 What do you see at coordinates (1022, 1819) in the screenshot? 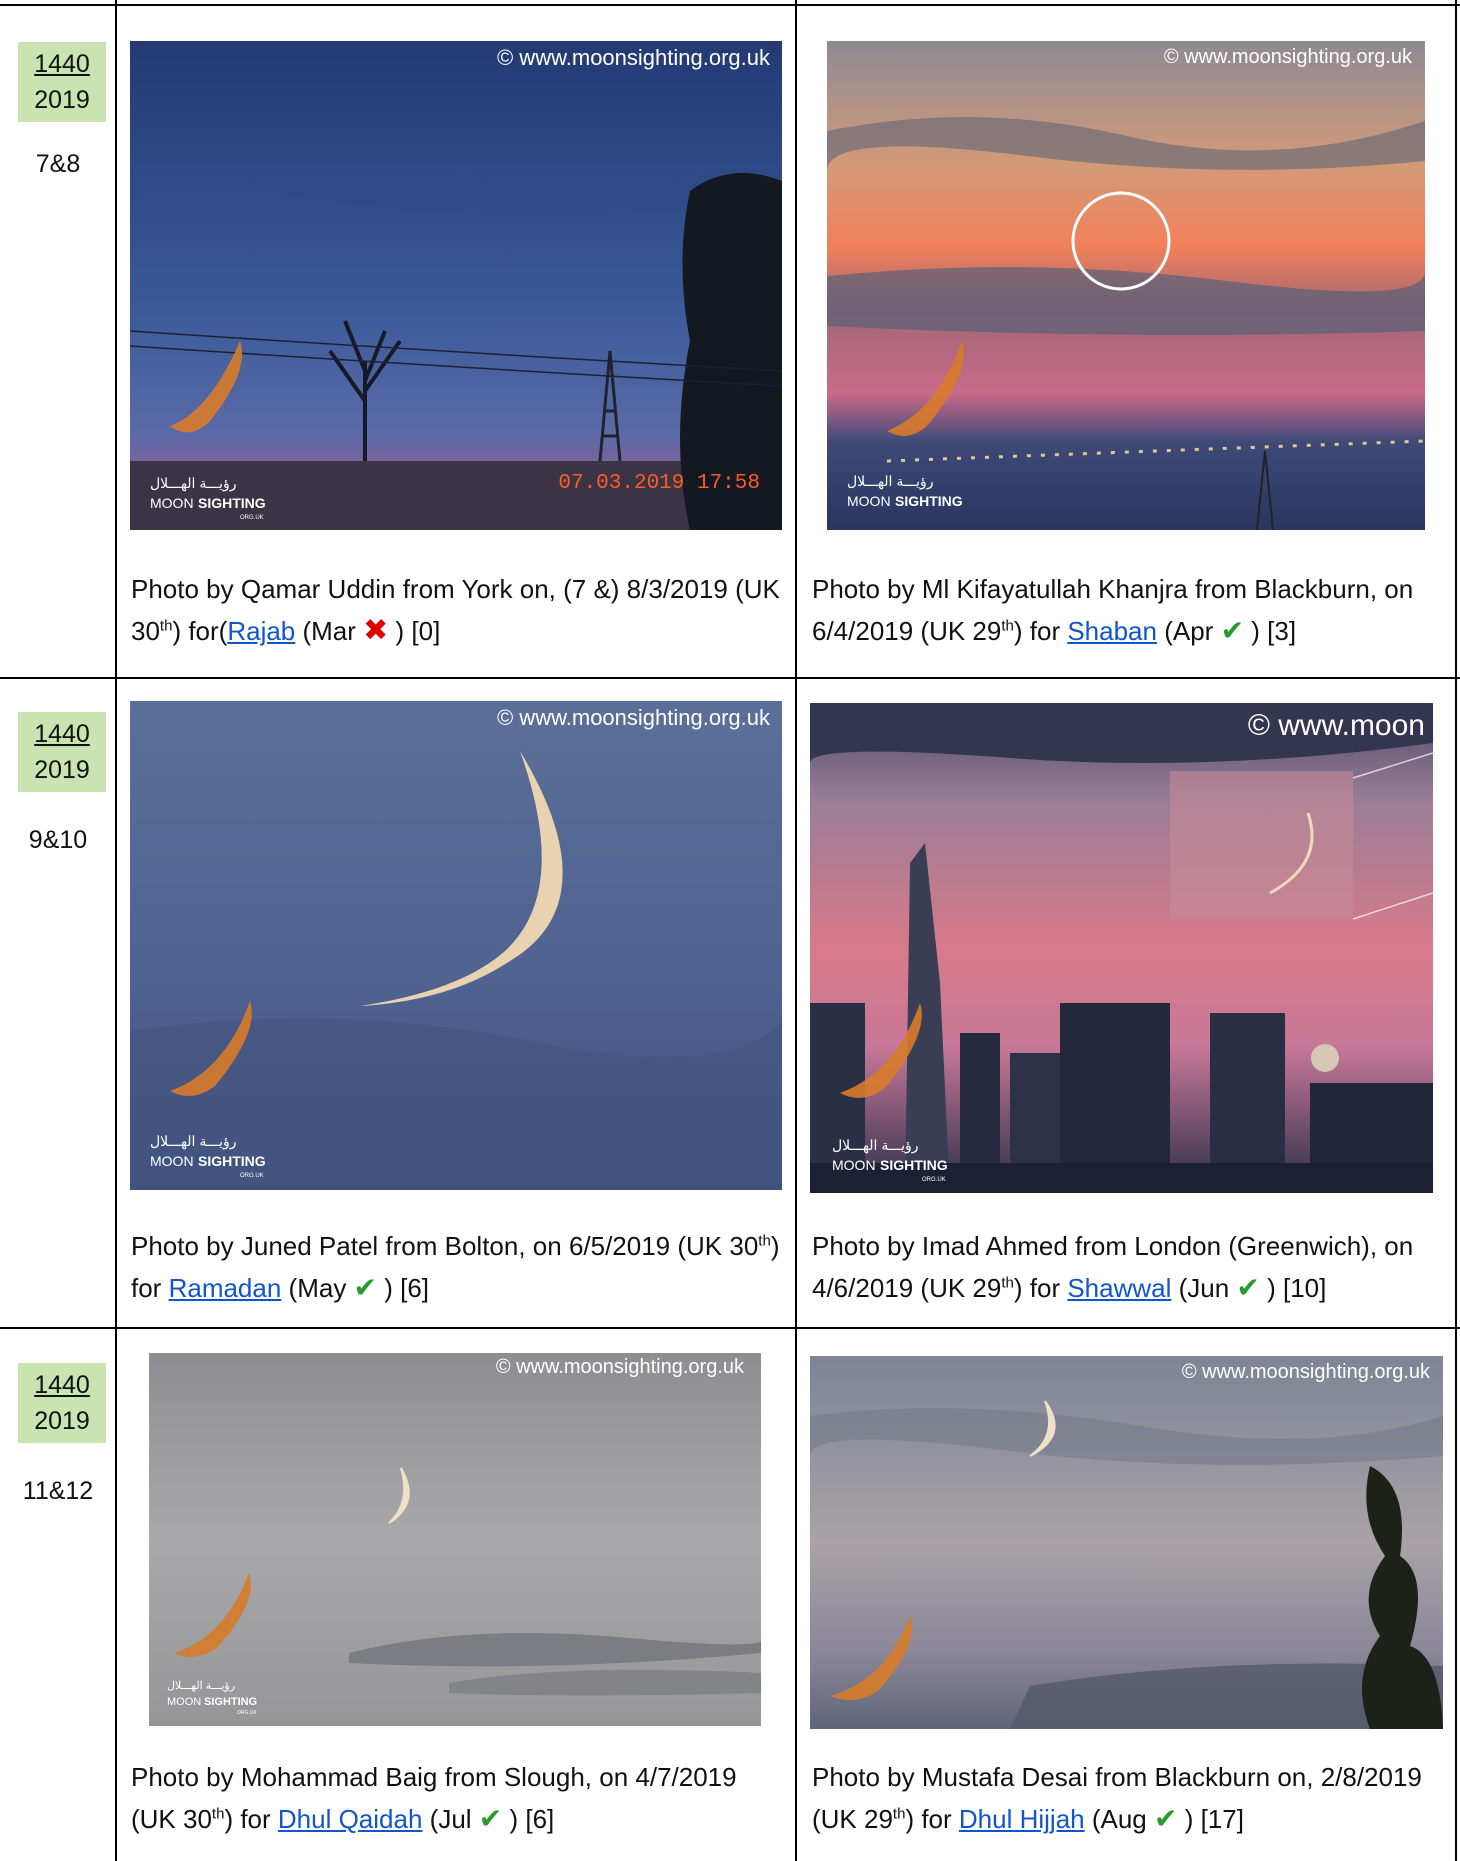
I see `month-link-dhul-hijjah: Dhul Hijjah` at bounding box center [1022, 1819].